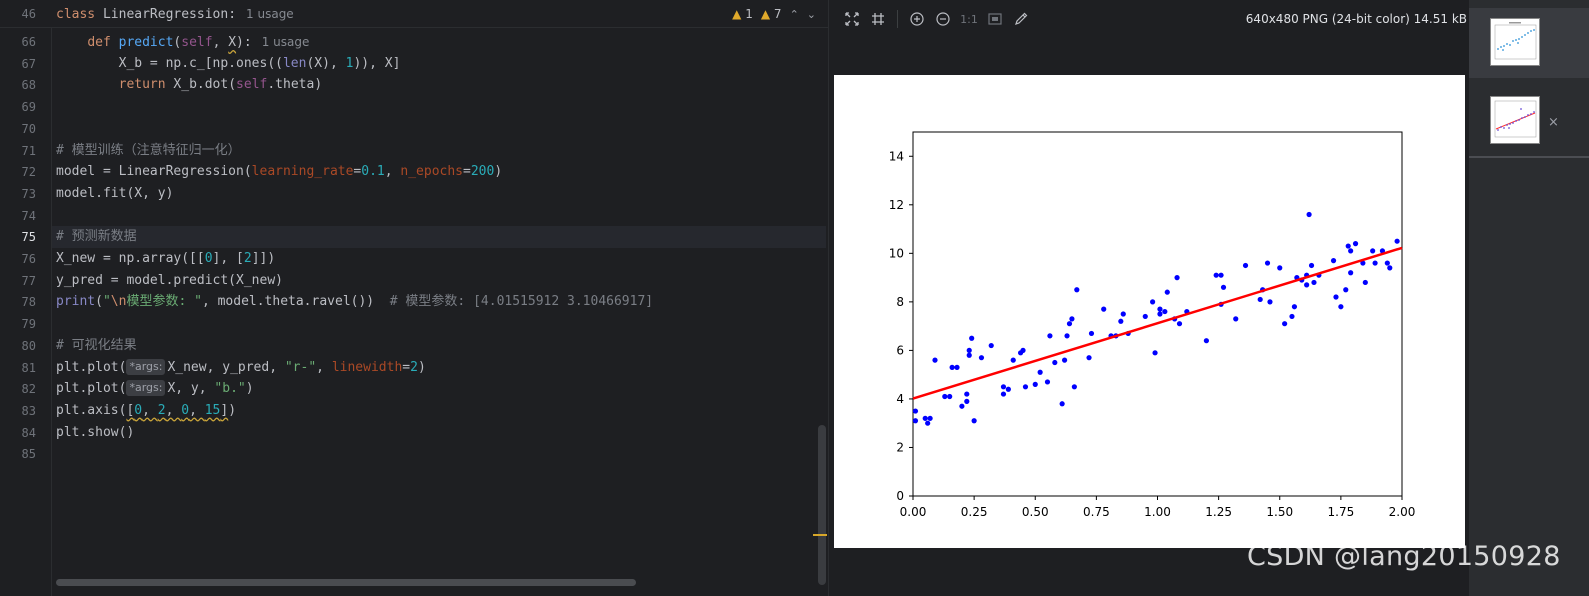  I want to click on sticky-code: class LinearRegression: 1 usage, so click(436, 14).